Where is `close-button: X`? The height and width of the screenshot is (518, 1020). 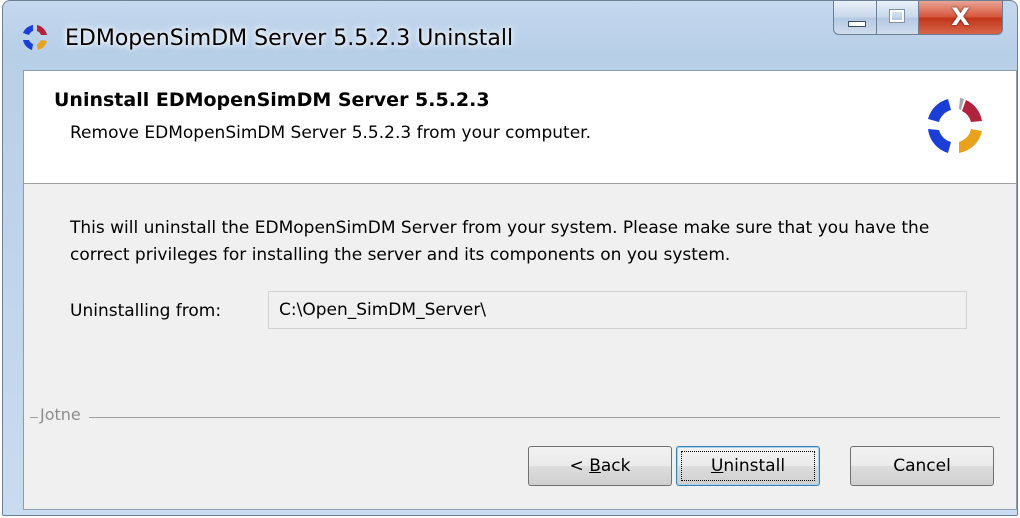
close-button: X is located at coordinates (961, 18).